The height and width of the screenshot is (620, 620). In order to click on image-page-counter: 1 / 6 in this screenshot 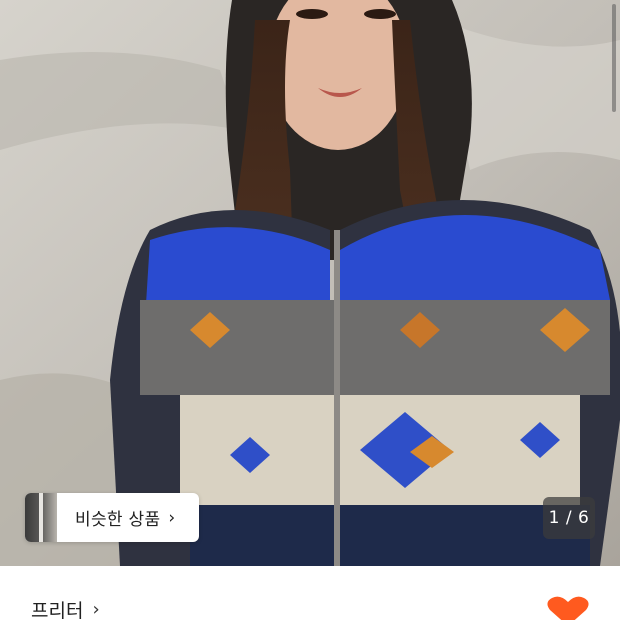, I will do `click(569, 518)`.